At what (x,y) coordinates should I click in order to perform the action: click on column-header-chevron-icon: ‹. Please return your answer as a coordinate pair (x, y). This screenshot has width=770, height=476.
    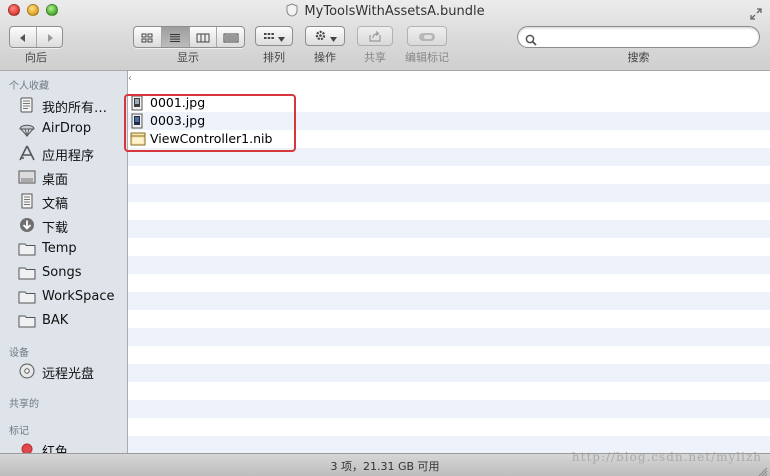
    Looking at the image, I should click on (130, 78).